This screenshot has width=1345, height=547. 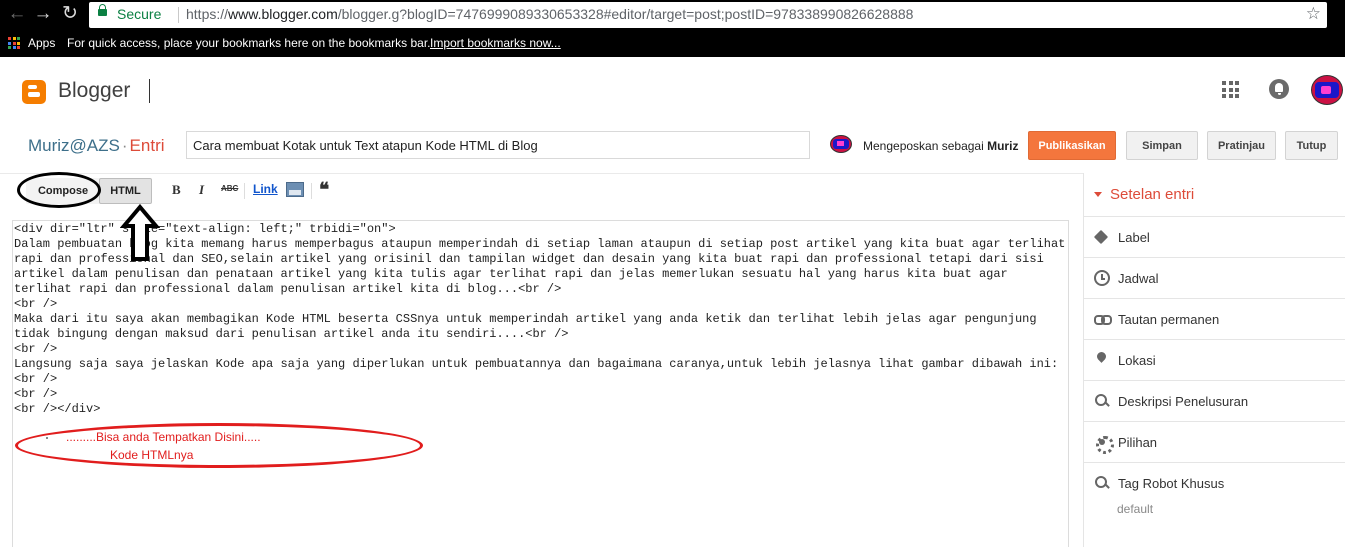 What do you see at coordinates (498, 145) in the screenshot?
I see `post-title-input` at bounding box center [498, 145].